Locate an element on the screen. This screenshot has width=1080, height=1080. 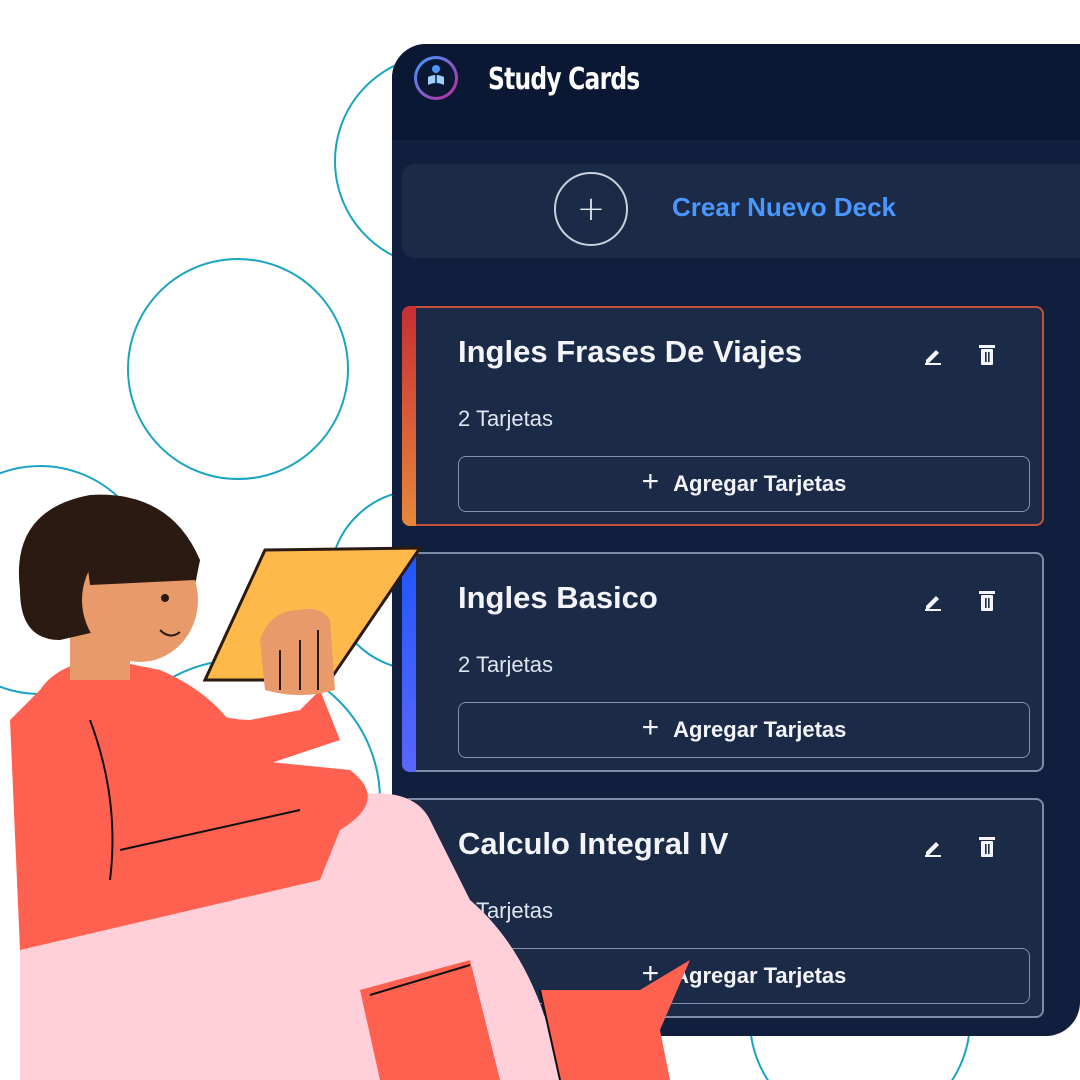
reading-person-icon is located at coordinates (436, 78).